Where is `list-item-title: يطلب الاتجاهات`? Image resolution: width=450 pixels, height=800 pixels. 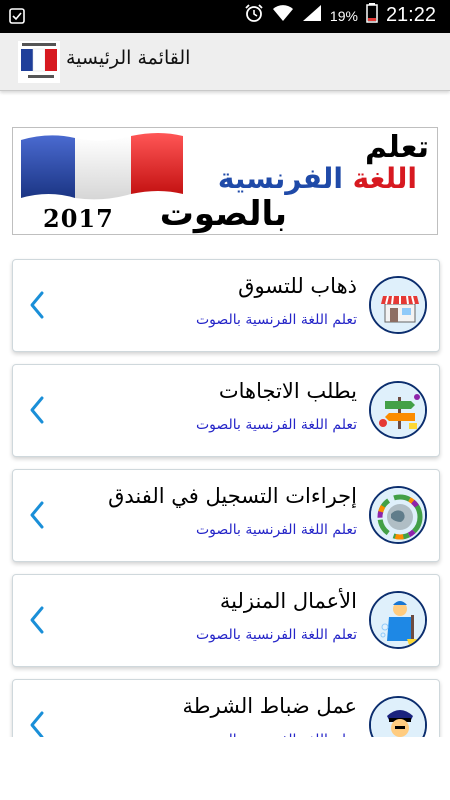
list-item-title: يطلب الاتجاهات is located at coordinates (287, 391).